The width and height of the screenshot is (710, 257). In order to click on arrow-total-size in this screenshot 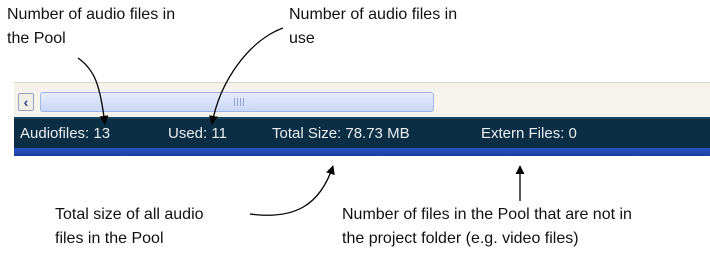, I will do `click(292, 190)`.